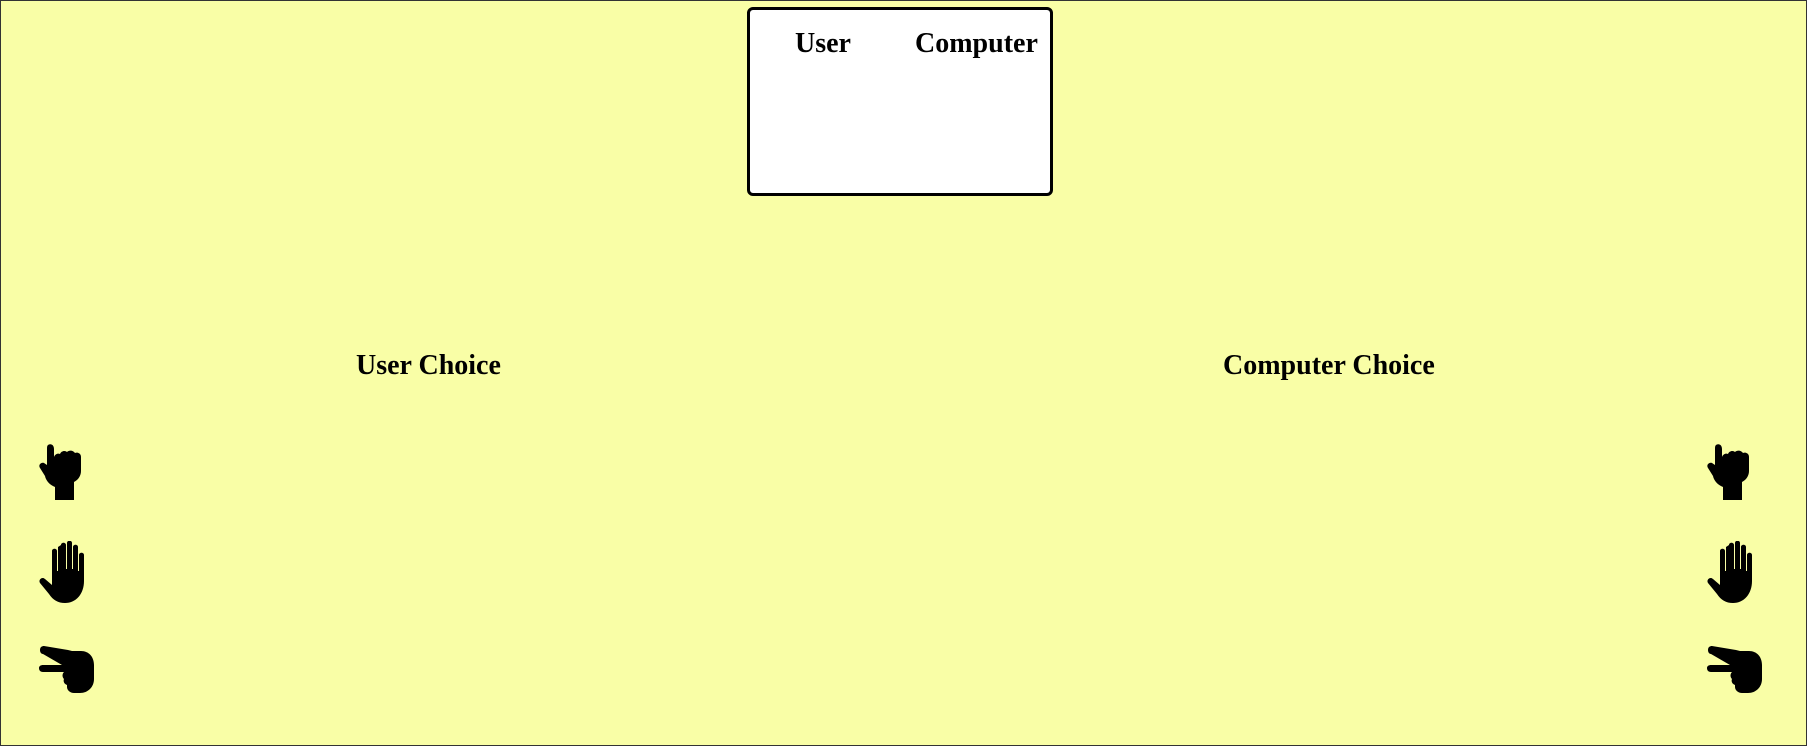  I want to click on computer-scissors-icon-slot, so click(1735, 672).